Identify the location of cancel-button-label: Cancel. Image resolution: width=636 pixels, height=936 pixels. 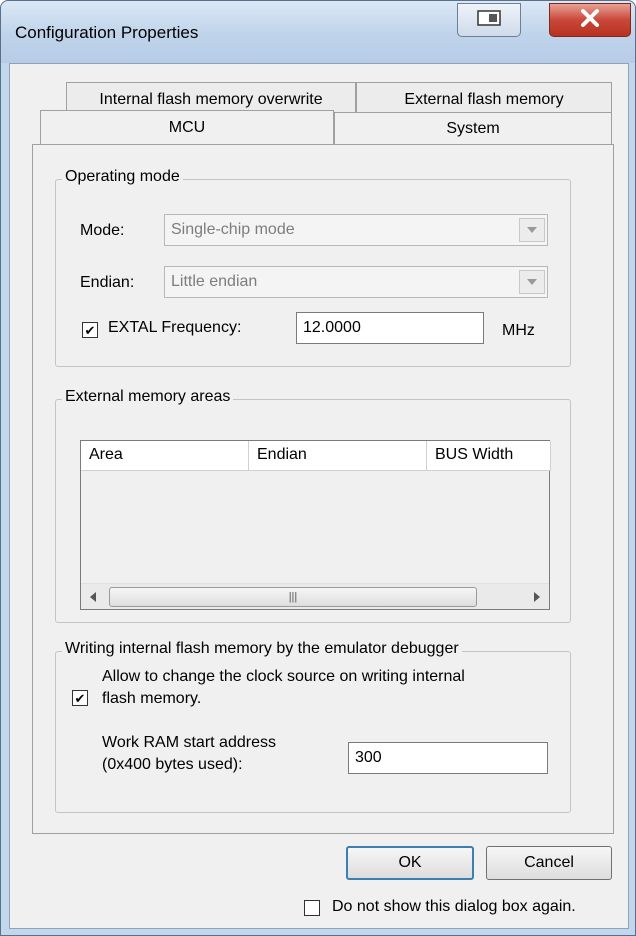
(549, 862).